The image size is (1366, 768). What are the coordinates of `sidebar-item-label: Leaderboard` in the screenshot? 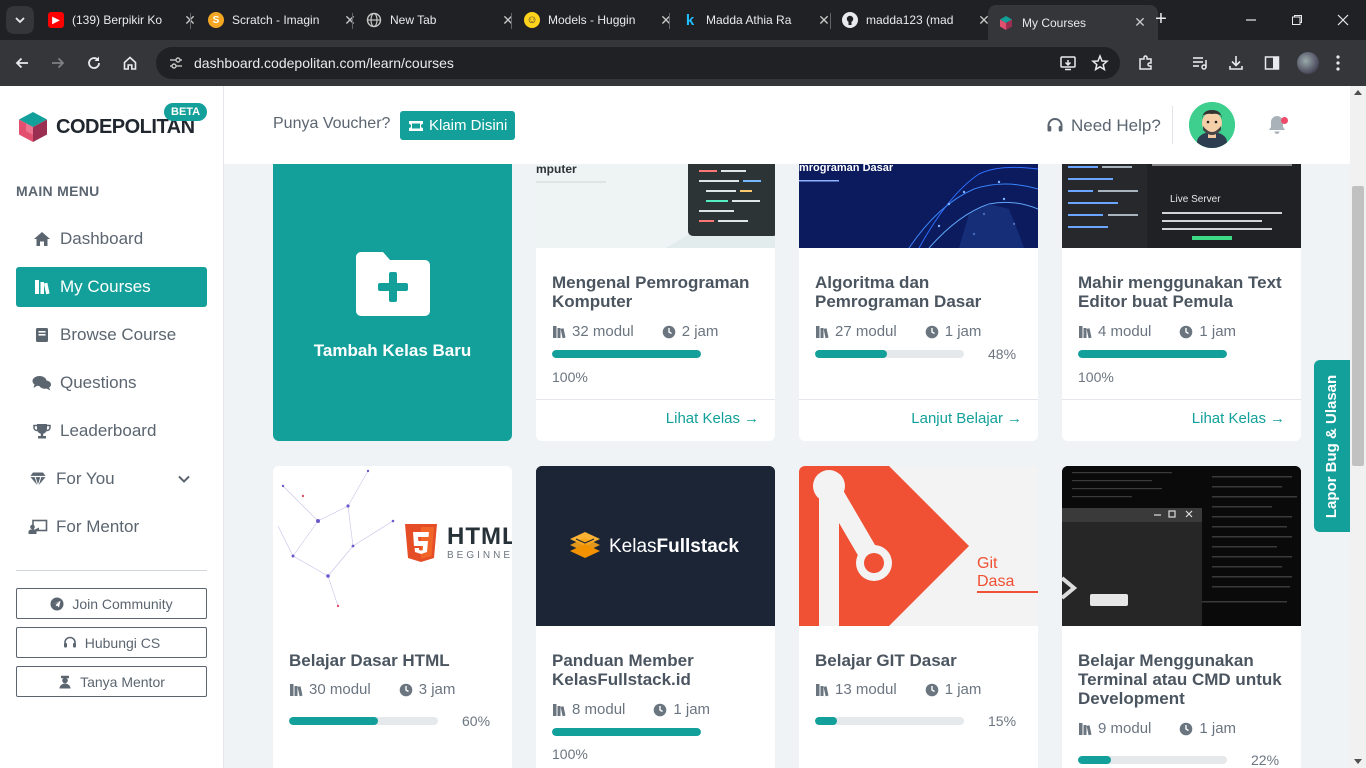 It's located at (108, 430).